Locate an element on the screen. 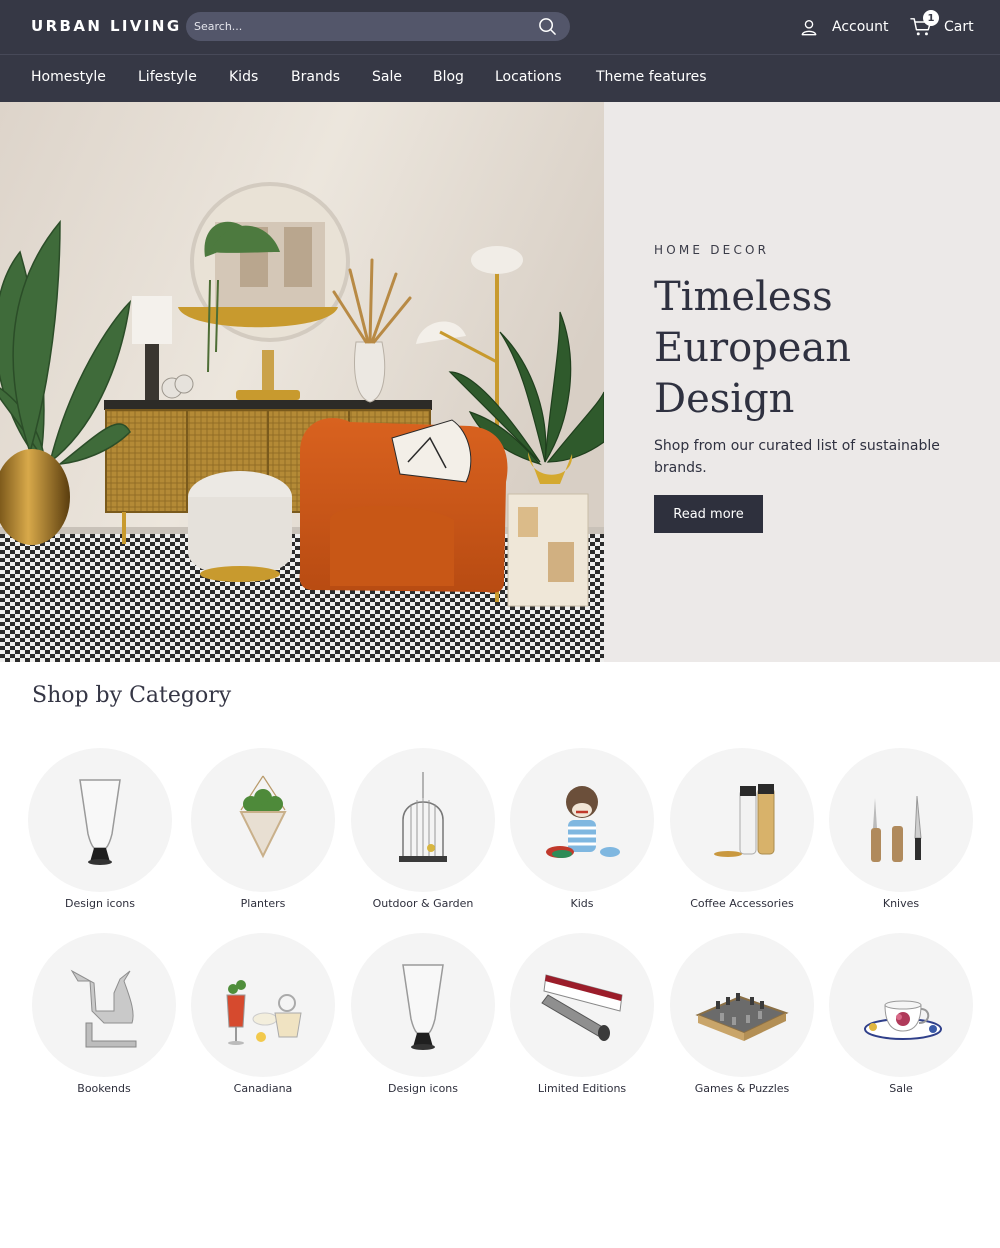 Image resolution: width=1000 pixels, height=1248 pixels. category-coffee-accessories: Coffee Accessories is located at coordinates (742, 833).